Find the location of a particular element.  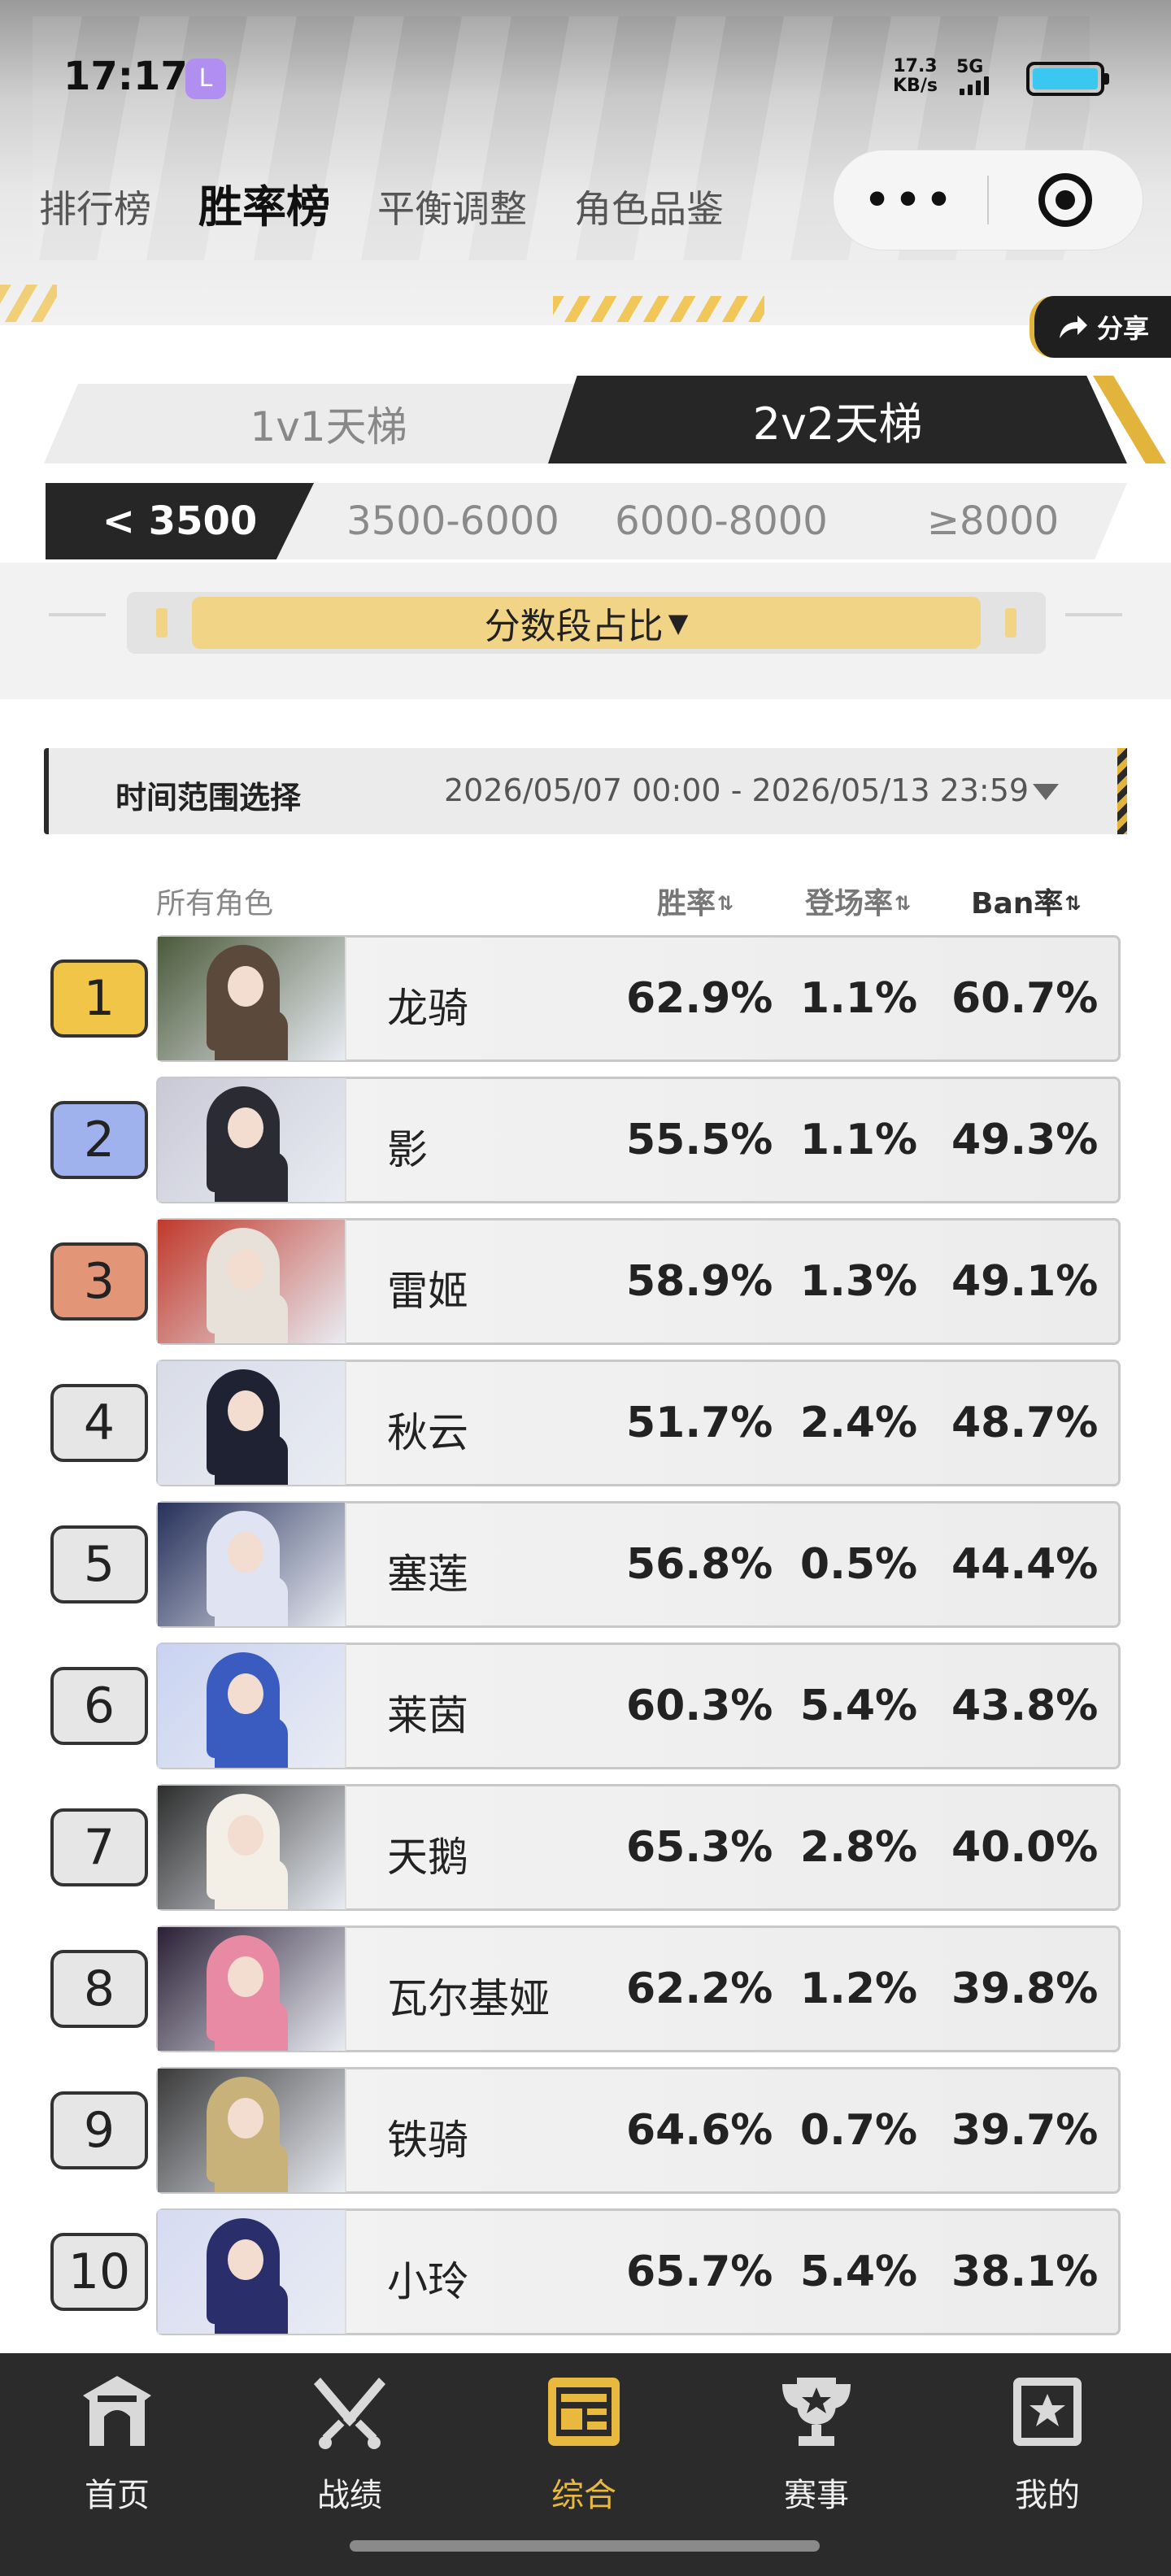

nav-tab-balance: 平衡调整 is located at coordinates (452, 207).